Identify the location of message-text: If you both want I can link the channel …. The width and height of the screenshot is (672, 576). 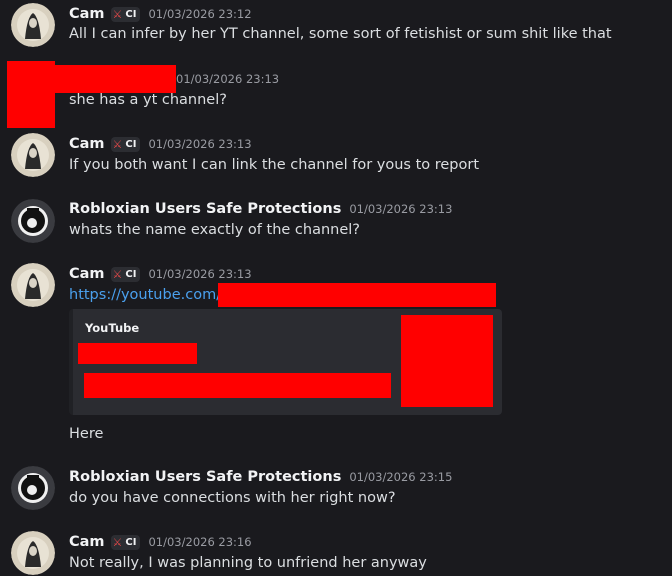
(274, 165).